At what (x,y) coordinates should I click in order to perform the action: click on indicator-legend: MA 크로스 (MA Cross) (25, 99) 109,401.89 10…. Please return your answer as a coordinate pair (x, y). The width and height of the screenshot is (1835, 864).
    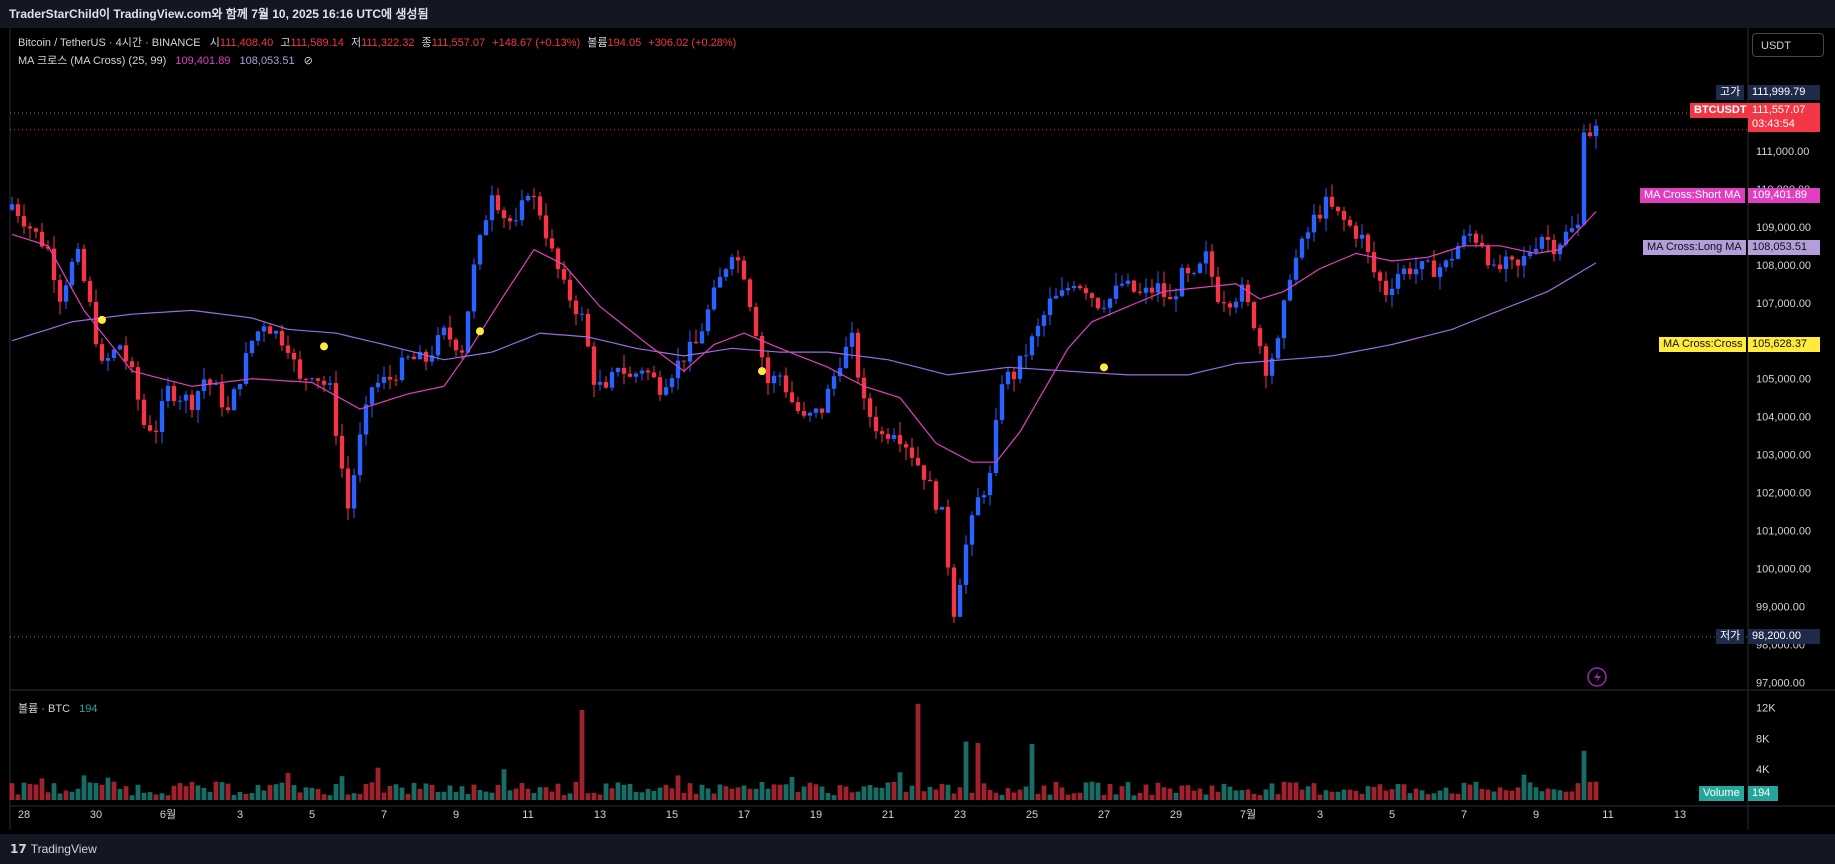
    Looking at the image, I should click on (165, 60).